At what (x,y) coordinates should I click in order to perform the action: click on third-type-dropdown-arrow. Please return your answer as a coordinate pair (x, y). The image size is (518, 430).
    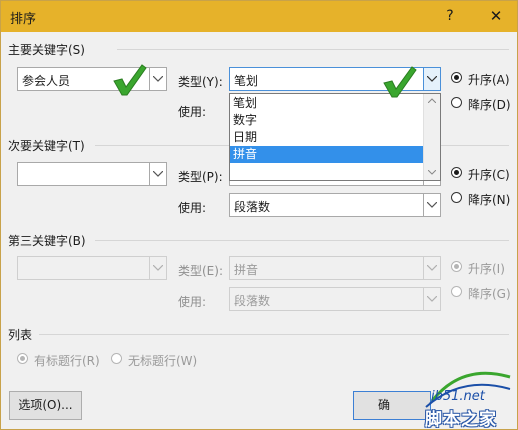
    Looking at the image, I should click on (431, 268).